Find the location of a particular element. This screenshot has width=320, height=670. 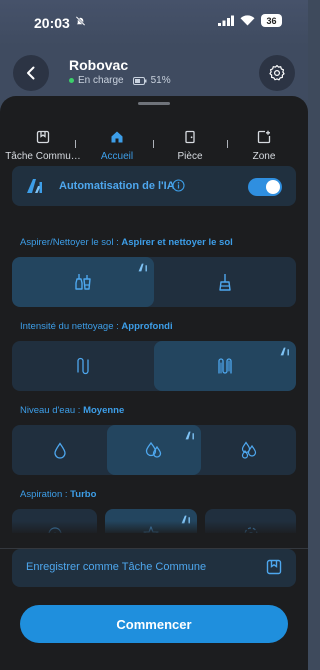

water-high-icon is located at coordinates (248, 450).